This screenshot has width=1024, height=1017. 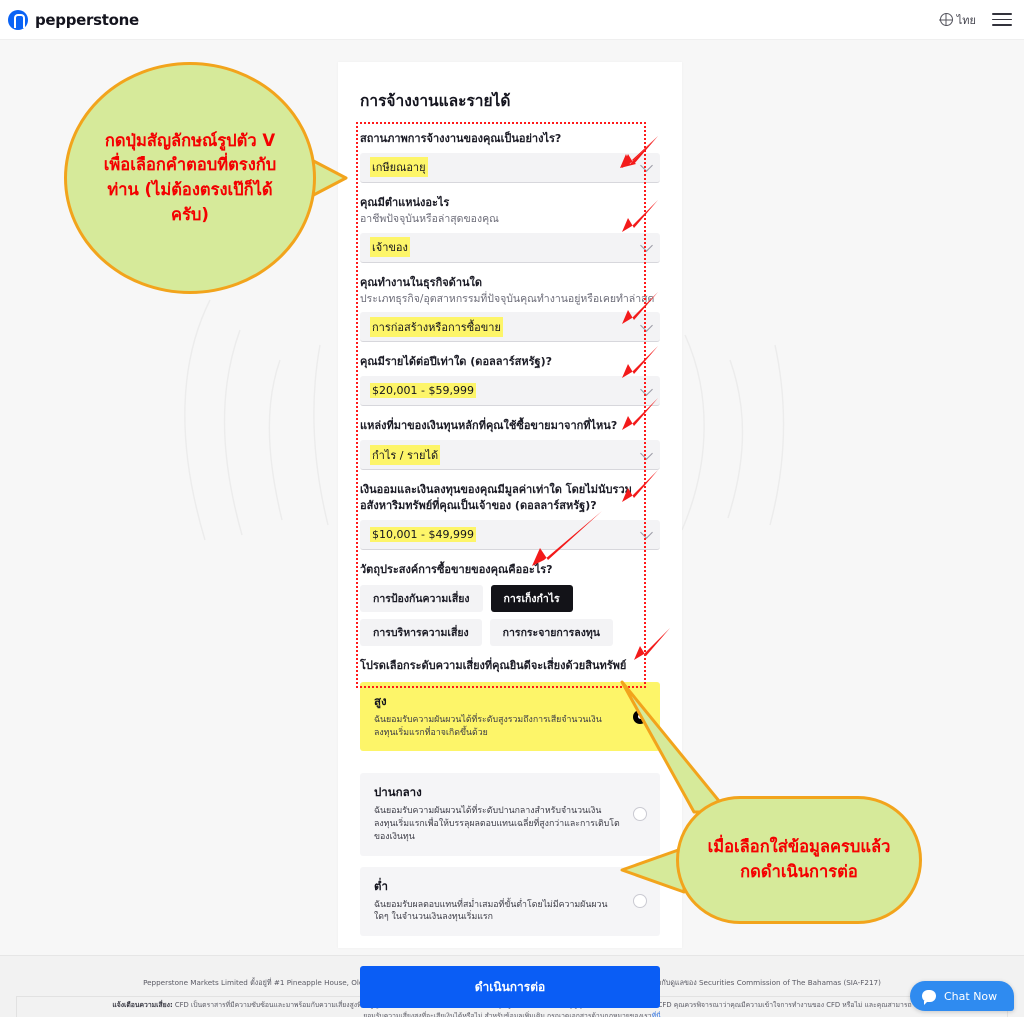 I want to click on hamburger-menu-icon, so click(x=1002, y=19).